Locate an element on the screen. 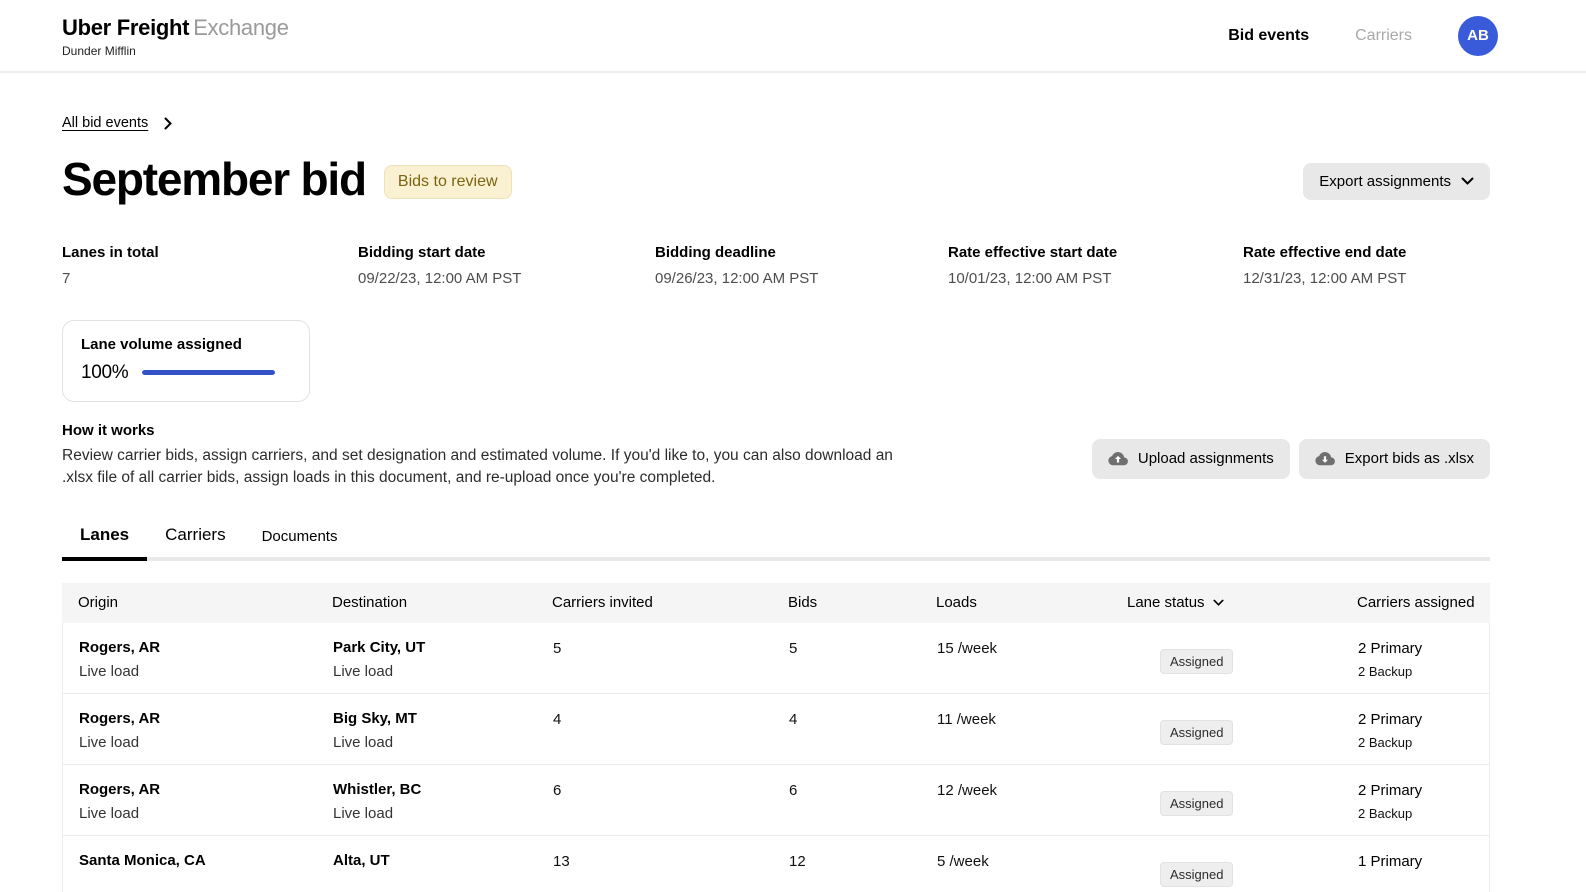 This screenshot has width=1586, height=892. stat-label: Bidding deadline is located at coordinates (715, 252).